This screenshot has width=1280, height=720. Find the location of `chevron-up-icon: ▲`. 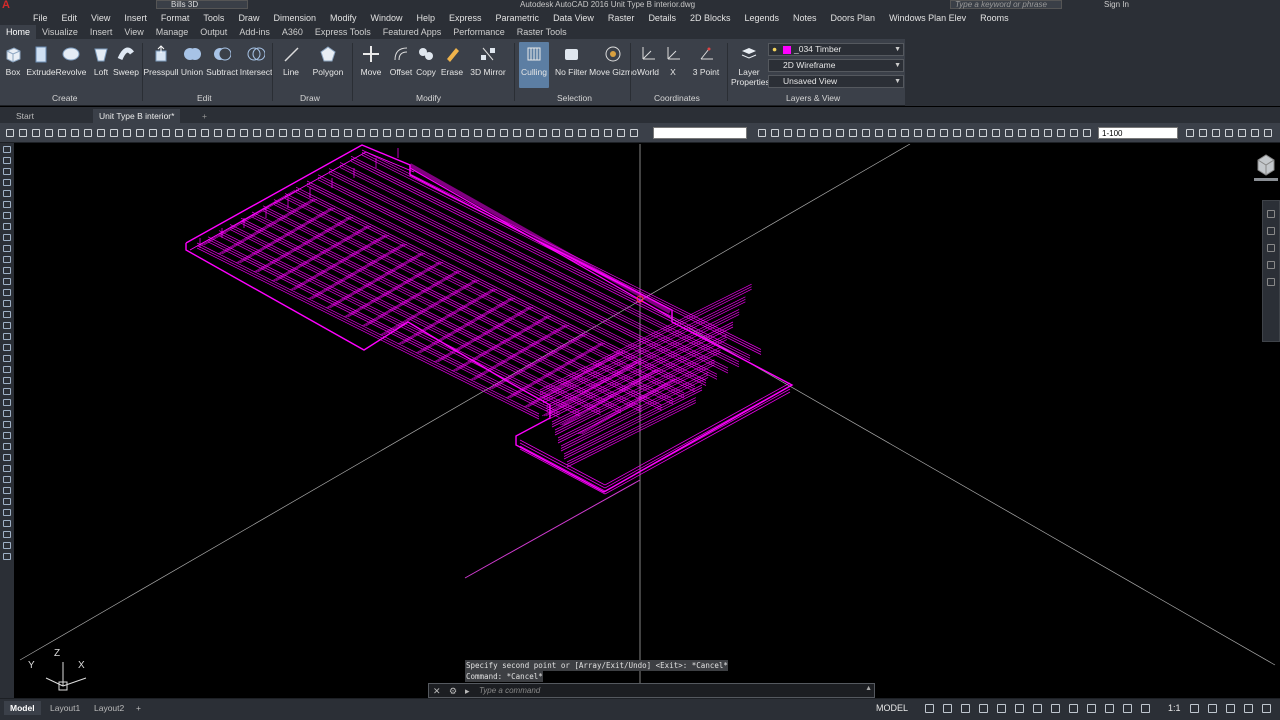

chevron-up-icon: ▲ is located at coordinates (868, 688).